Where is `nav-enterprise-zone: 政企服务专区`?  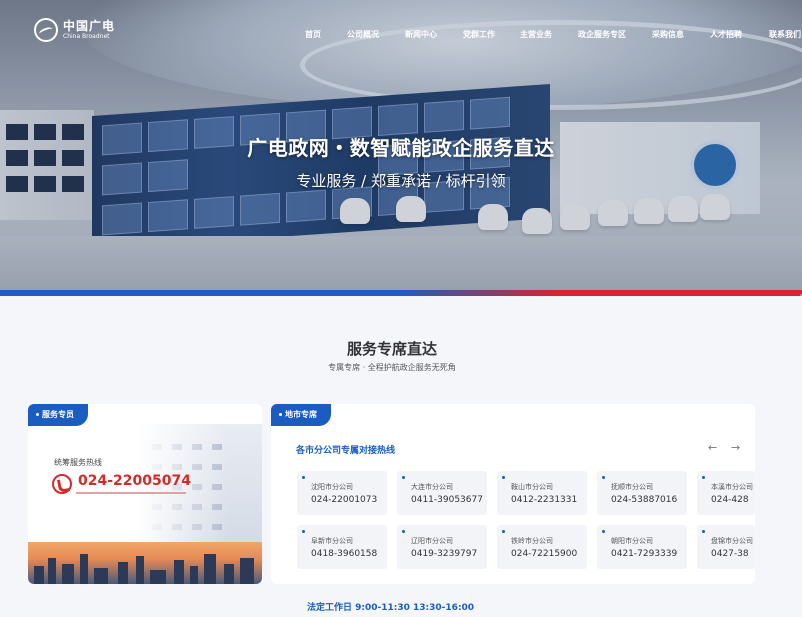 nav-enterprise-zone: 政企服务专区 is located at coordinates (615, 34).